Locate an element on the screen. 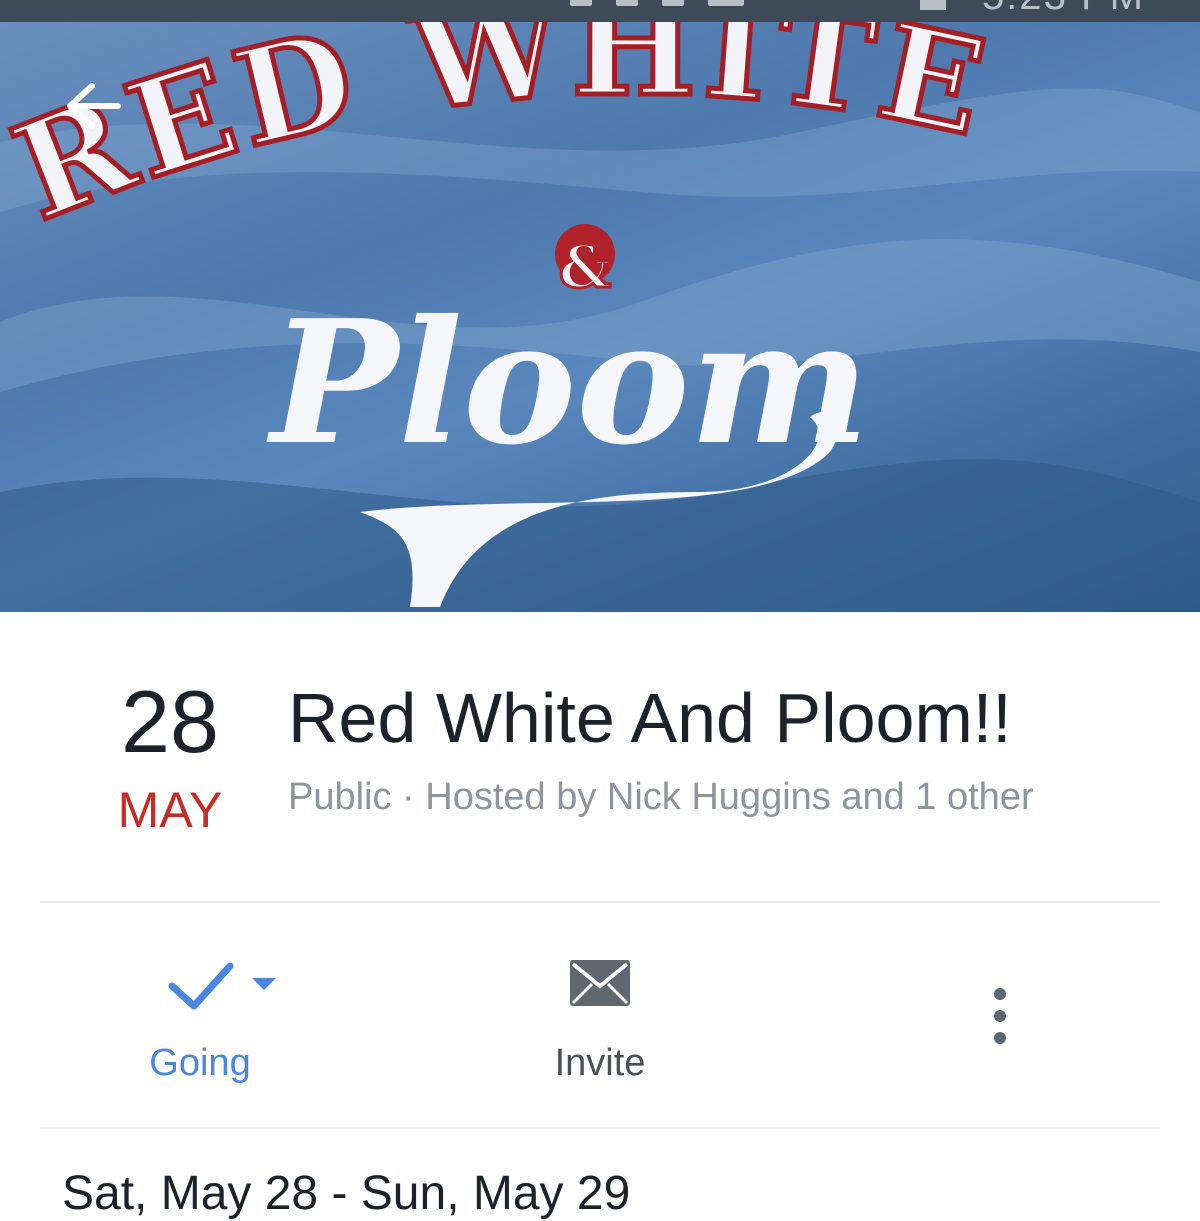 The width and height of the screenshot is (1200, 1221). going-label: Going is located at coordinates (200, 1063).